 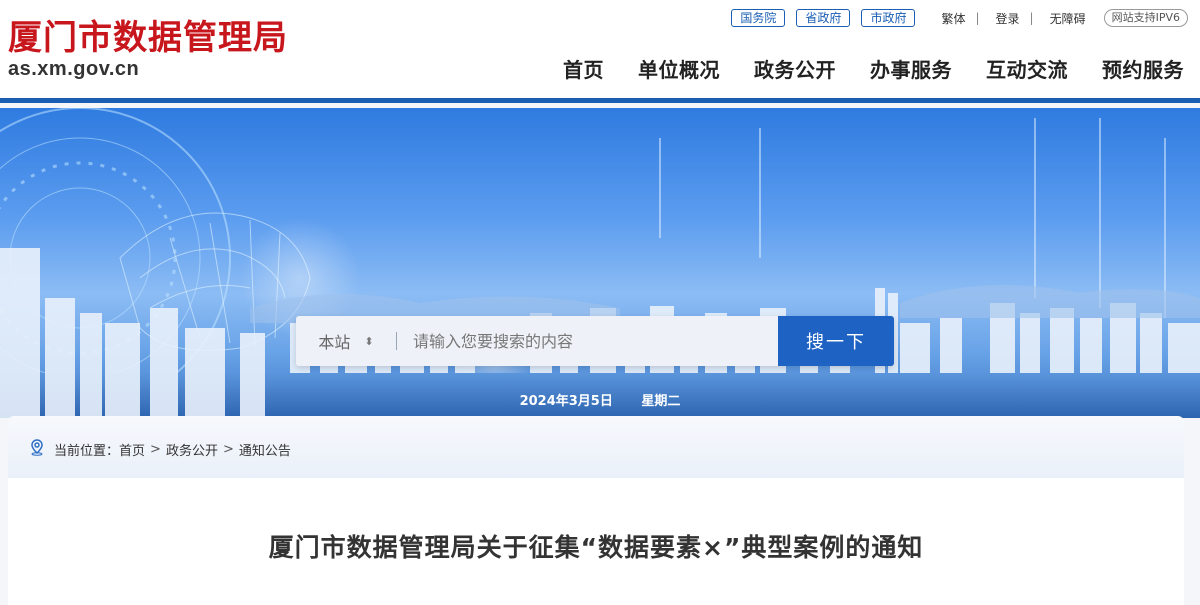 What do you see at coordinates (758, 18) in the screenshot?
I see `link-state-council: 国务院` at bounding box center [758, 18].